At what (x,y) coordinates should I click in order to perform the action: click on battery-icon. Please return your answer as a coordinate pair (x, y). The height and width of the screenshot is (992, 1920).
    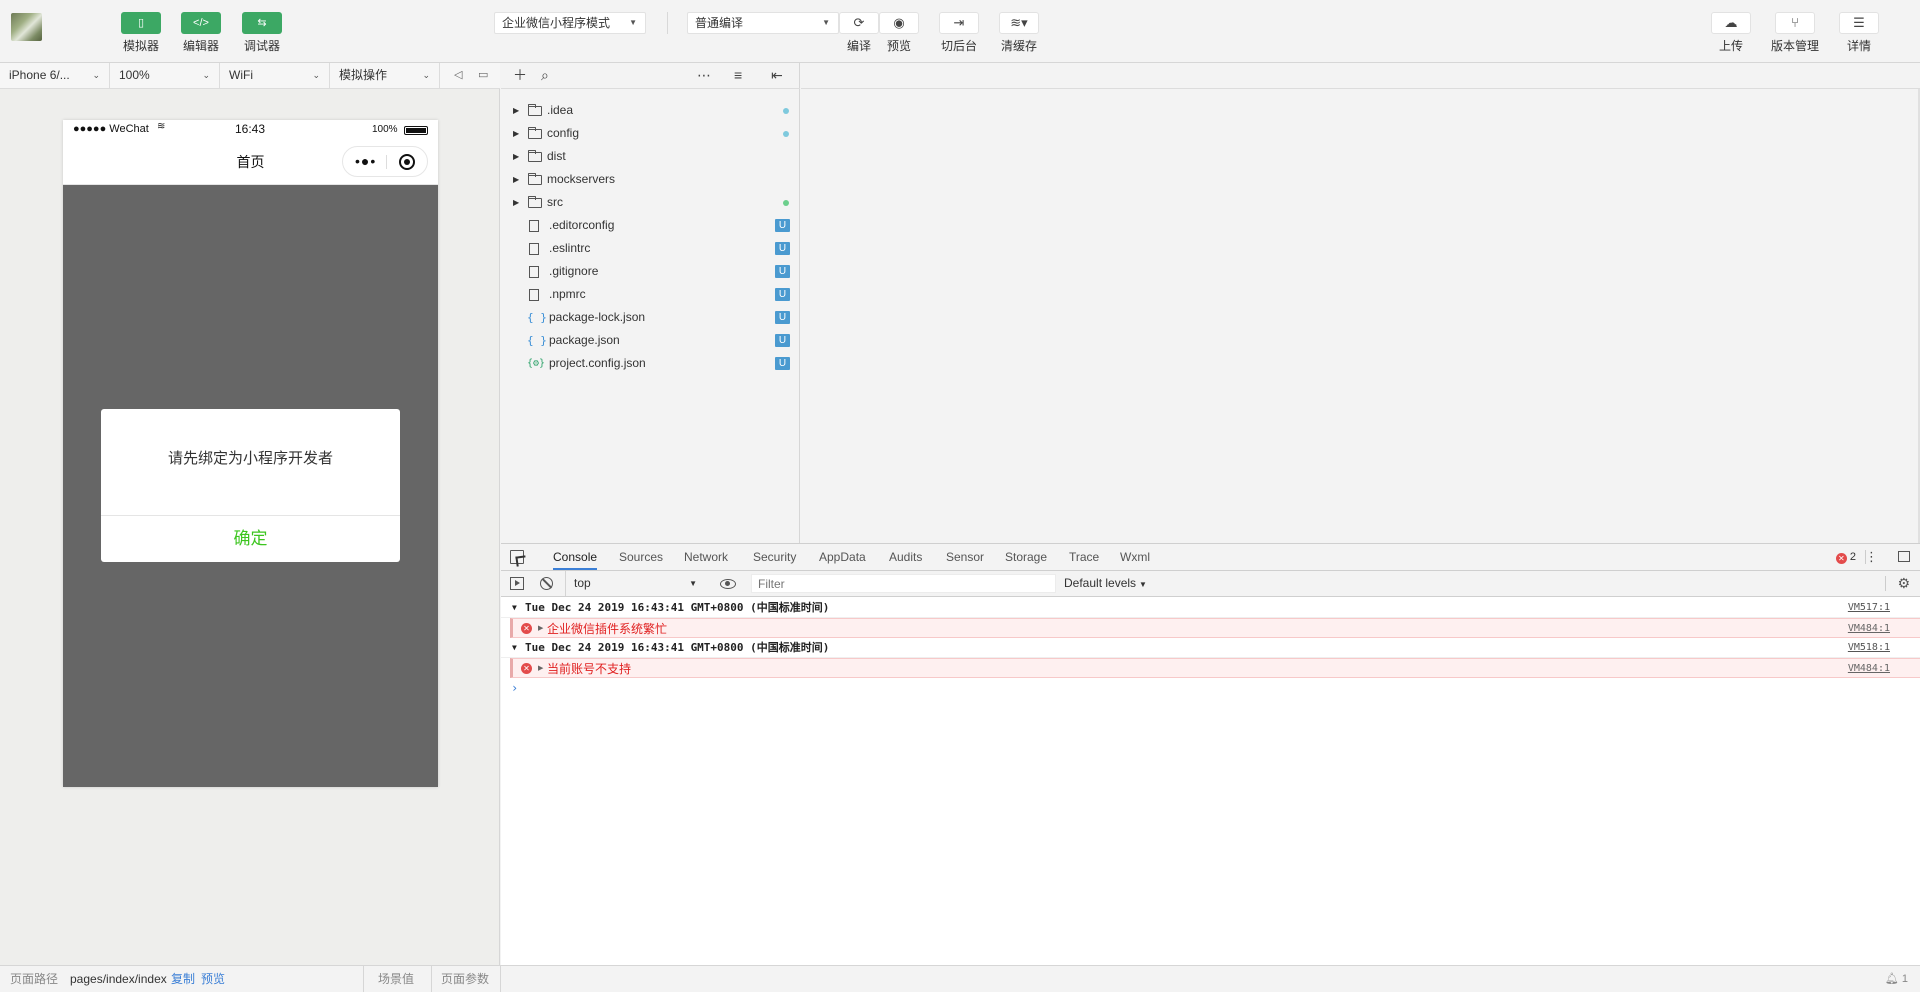
    Looking at the image, I should click on (416, 130).